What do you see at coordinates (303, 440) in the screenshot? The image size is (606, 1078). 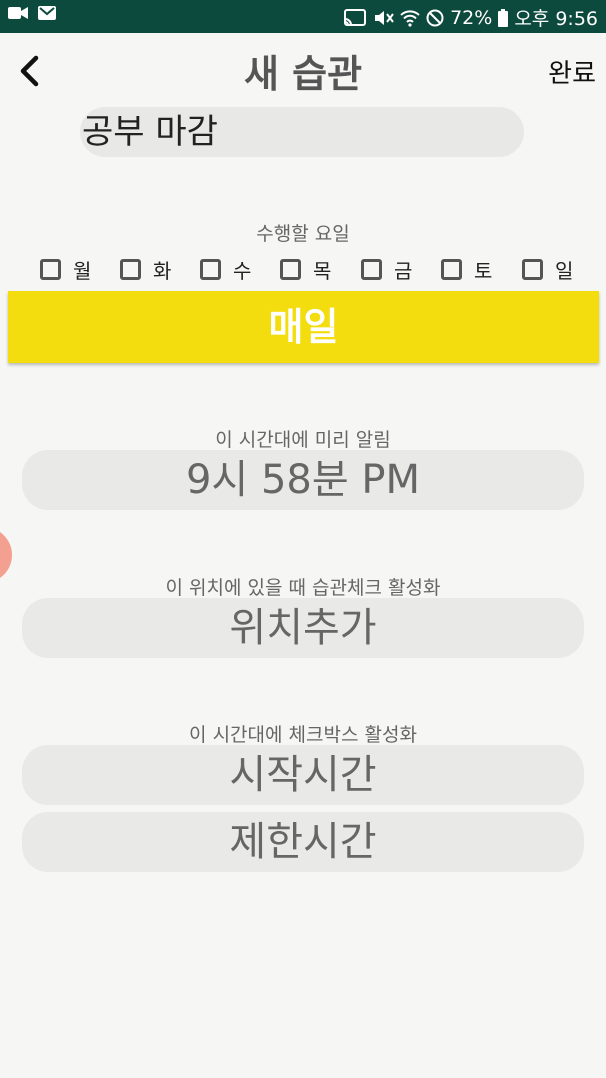 I see `reminder-section-label: 이 시간대에 미리 알림` at bounding box center [303, 440].